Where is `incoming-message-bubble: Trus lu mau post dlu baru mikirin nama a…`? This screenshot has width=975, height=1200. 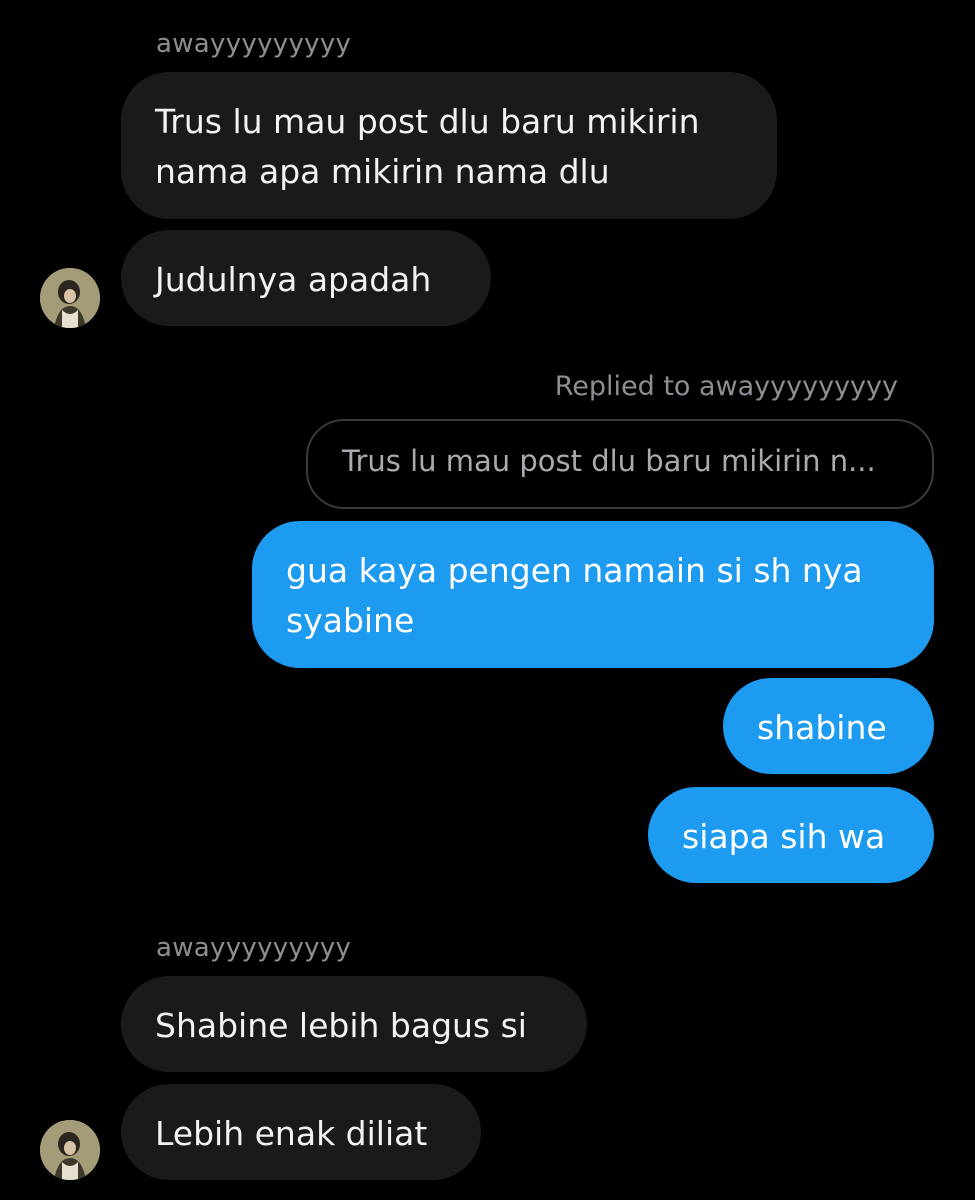 incoming-message-bubble: Trus lu mau post dlu baru mikirin nama a… is located at coordinates (449, 145).